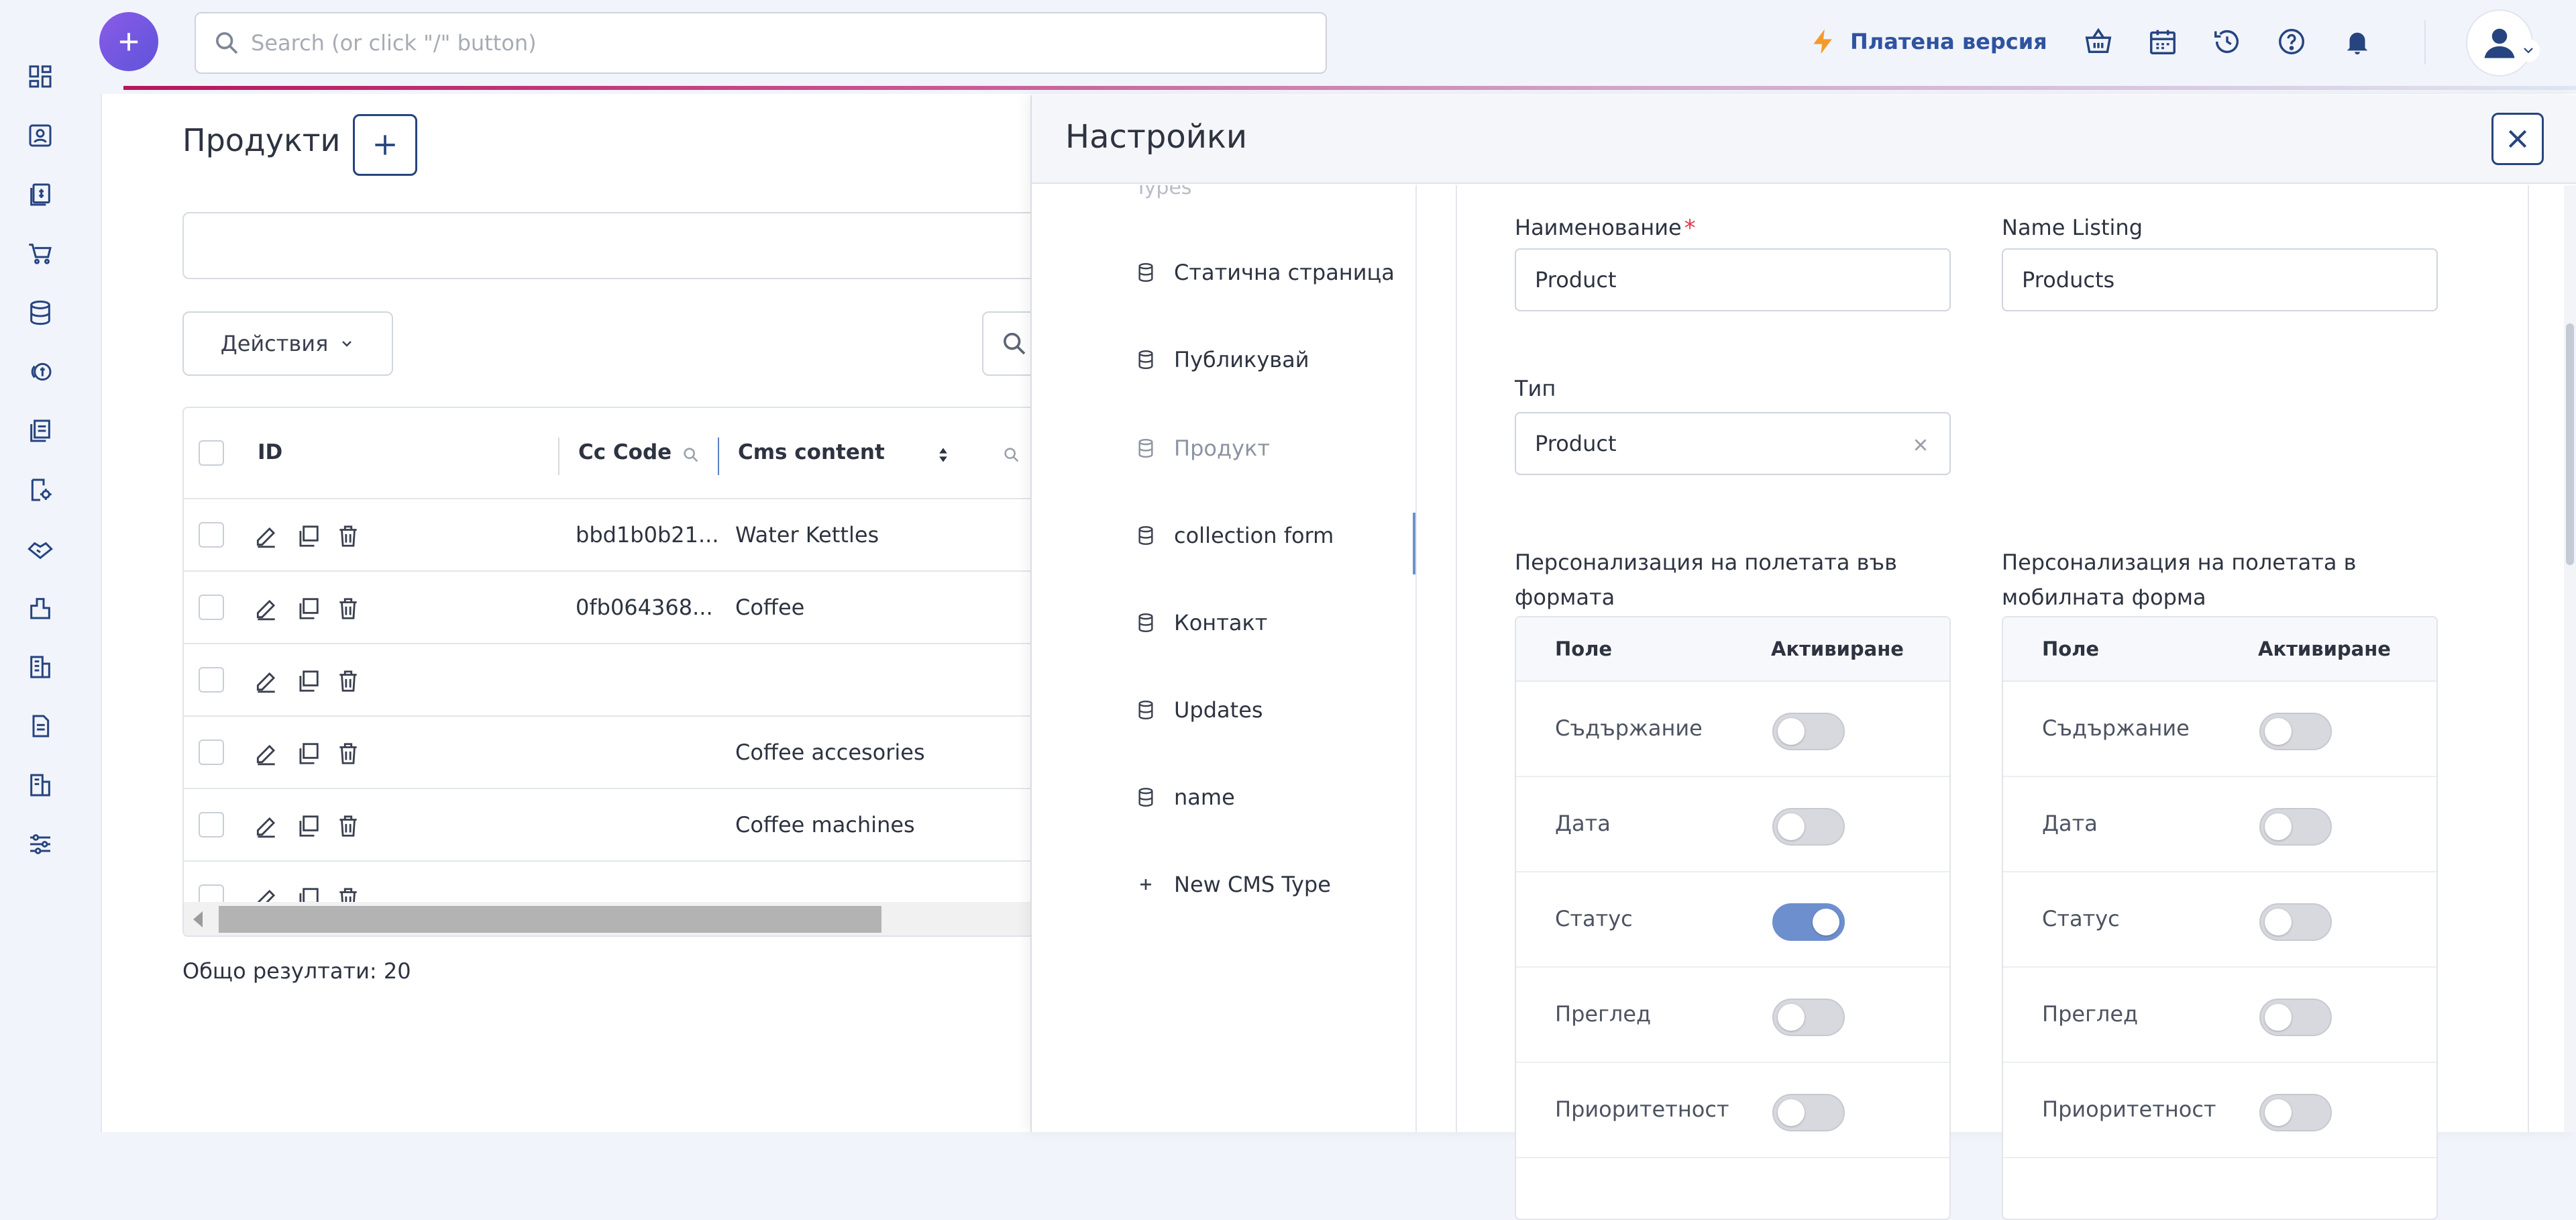 The image size is (2576, 1220). What do you see at coordinates (40, 372) in the screenshot?
I see `coins-icon` at bounding box center [40, 372].